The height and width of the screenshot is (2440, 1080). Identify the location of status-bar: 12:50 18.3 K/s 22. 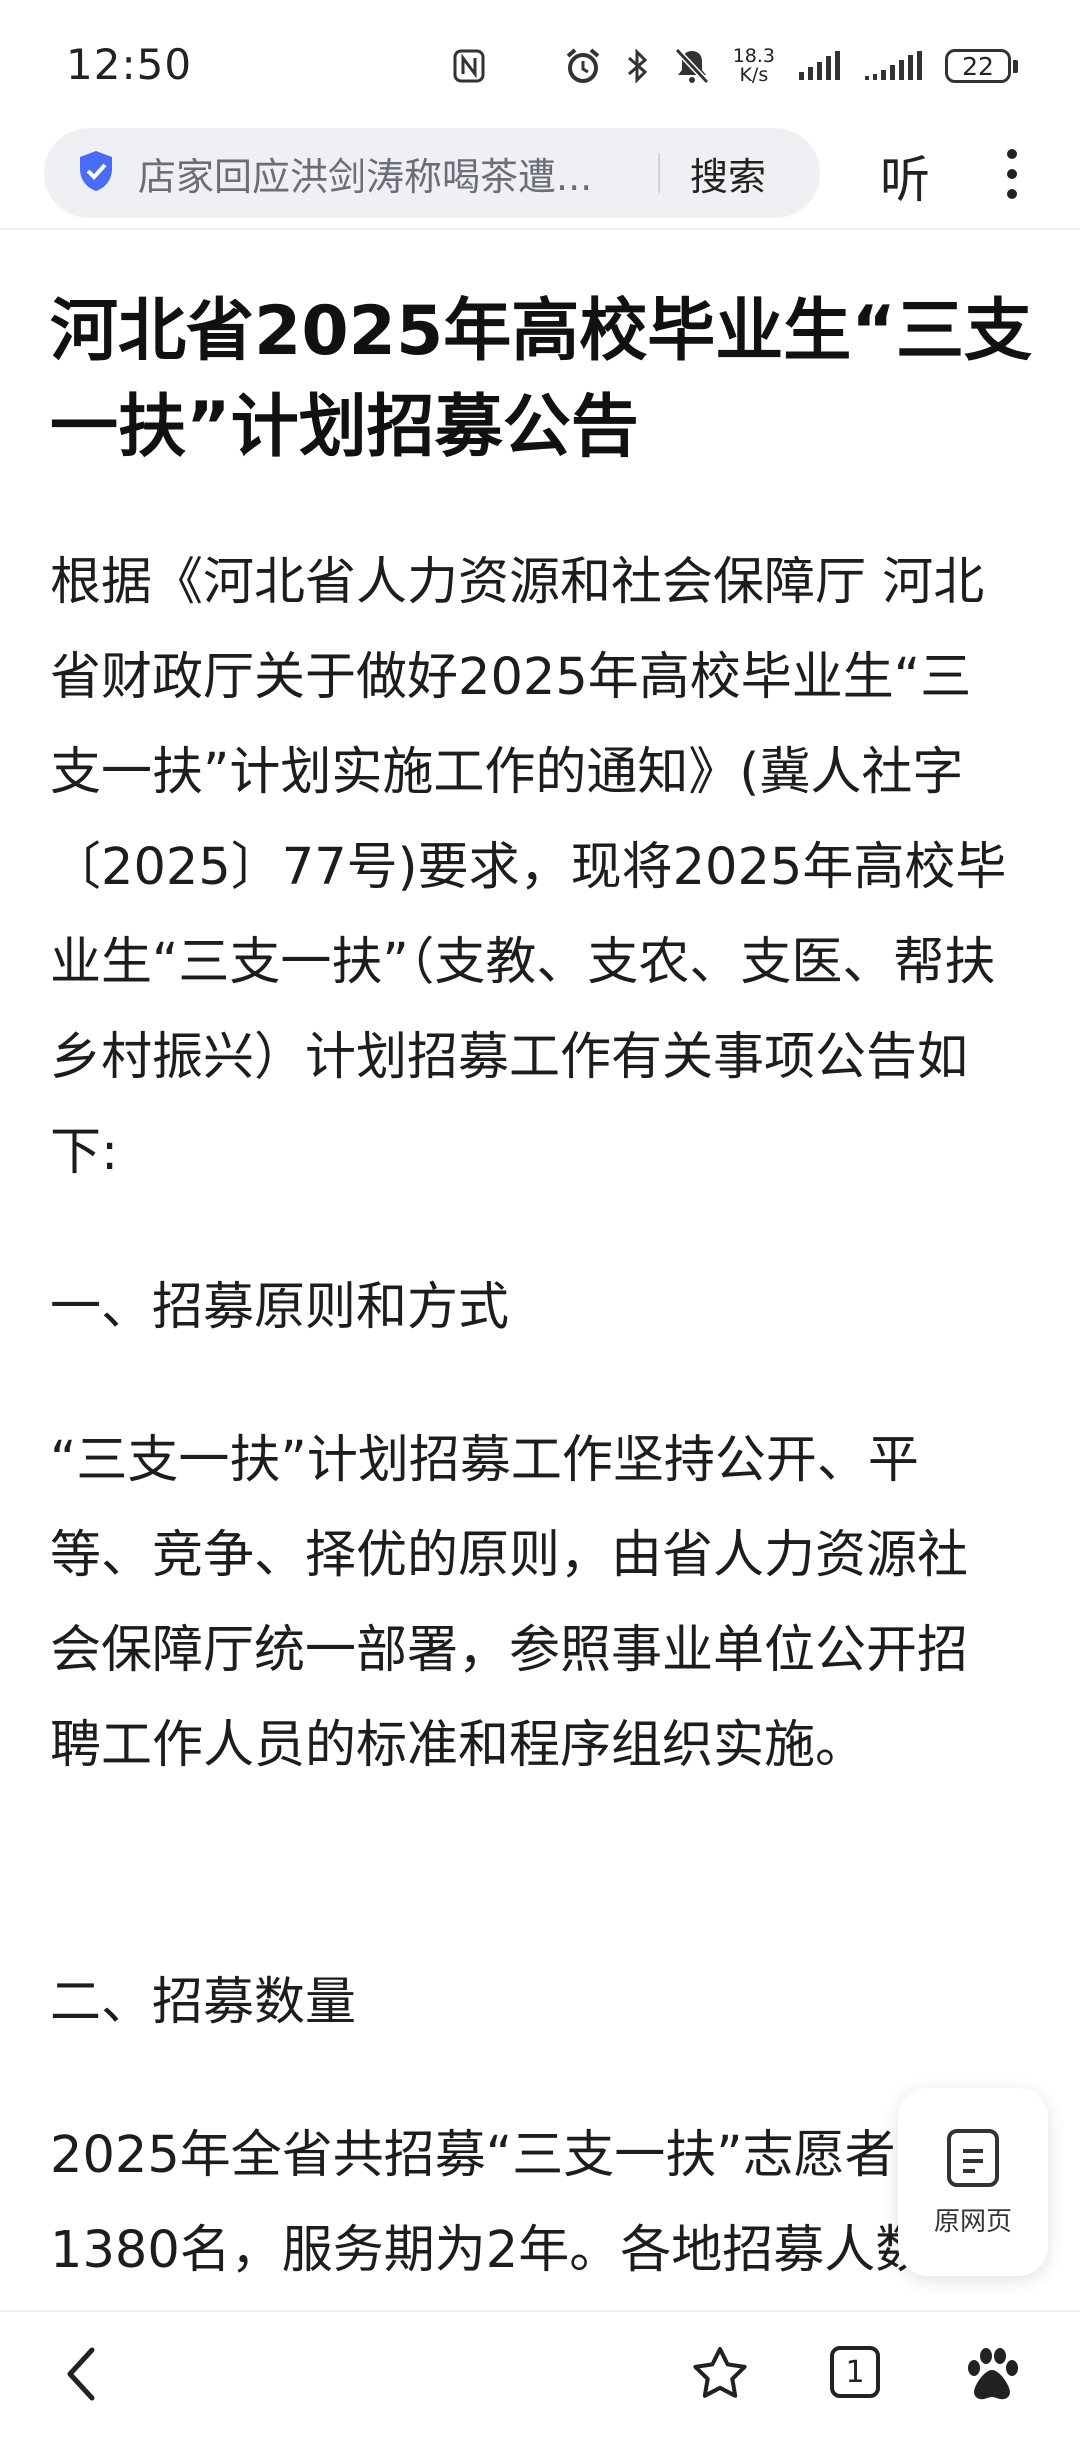
(540, 65).